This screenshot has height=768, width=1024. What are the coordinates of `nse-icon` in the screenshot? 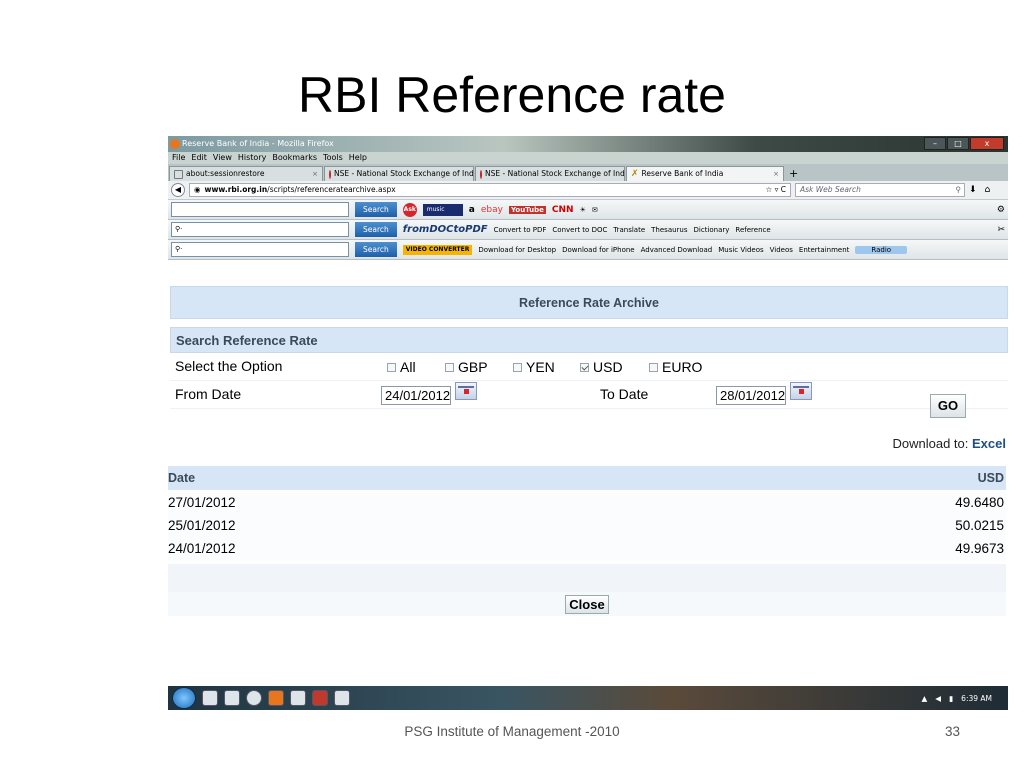 It's located at (481, 174).